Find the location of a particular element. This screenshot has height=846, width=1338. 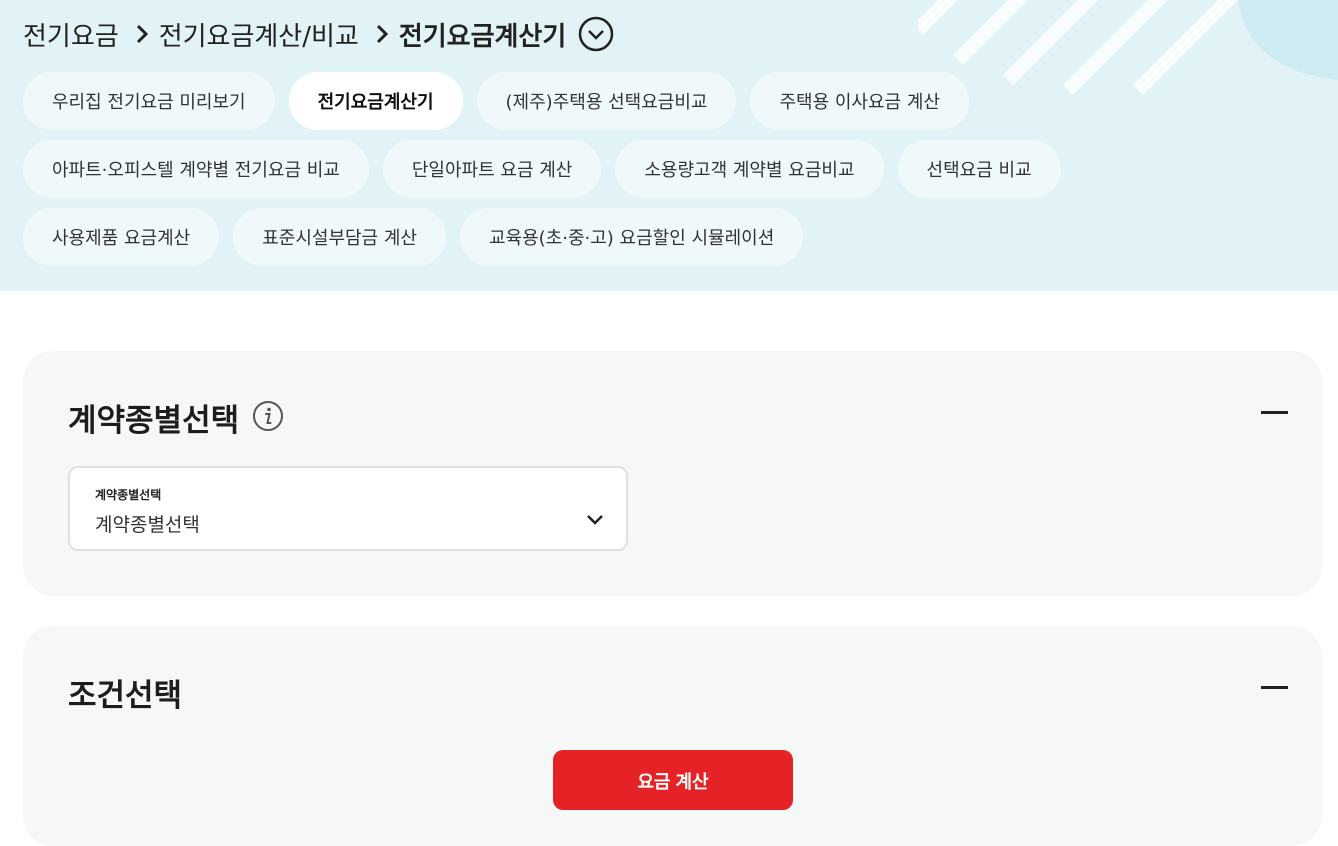

info-icon is located at coordinates (268, 416).